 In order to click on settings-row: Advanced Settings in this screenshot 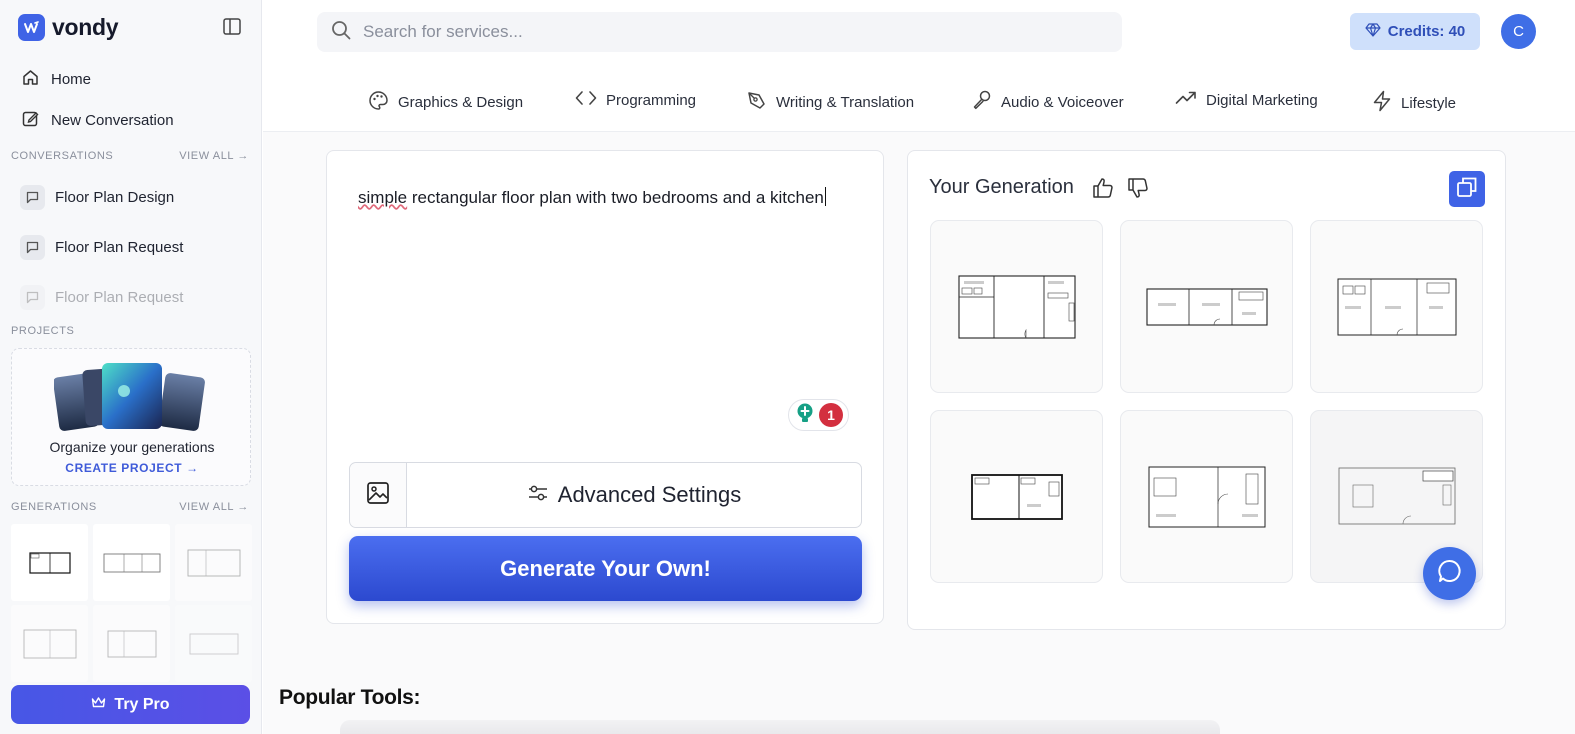, I will do `click(605, 495)`.